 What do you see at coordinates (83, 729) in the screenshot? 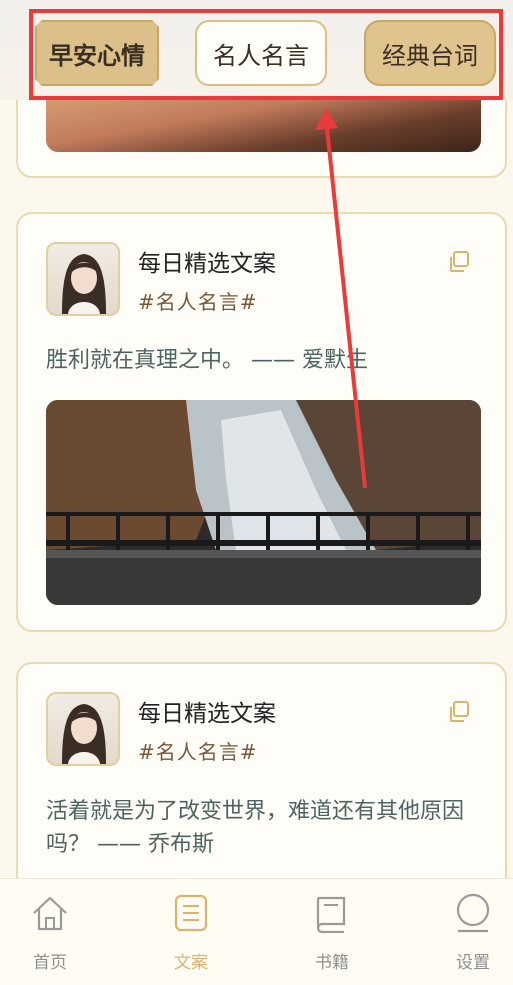
I see `avatar` at bounding box center [83, 729].